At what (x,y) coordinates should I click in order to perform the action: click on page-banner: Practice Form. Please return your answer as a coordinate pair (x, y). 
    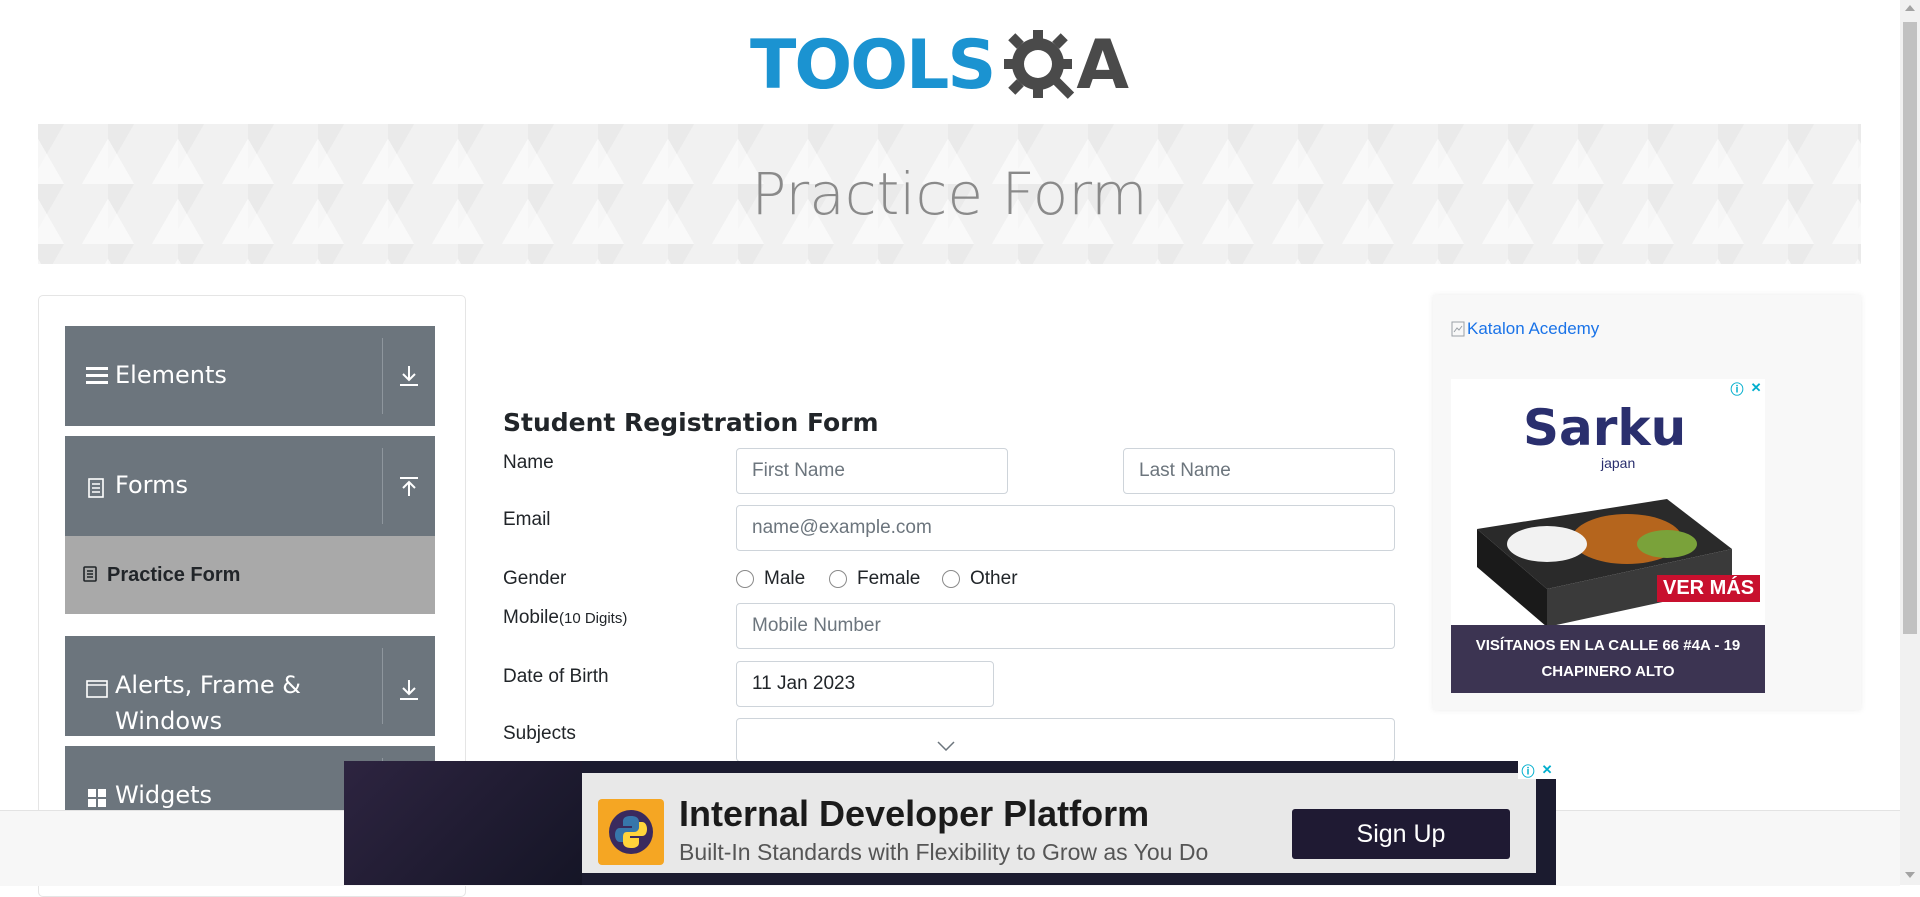
    Looking at the image, I should click on (949, 194).